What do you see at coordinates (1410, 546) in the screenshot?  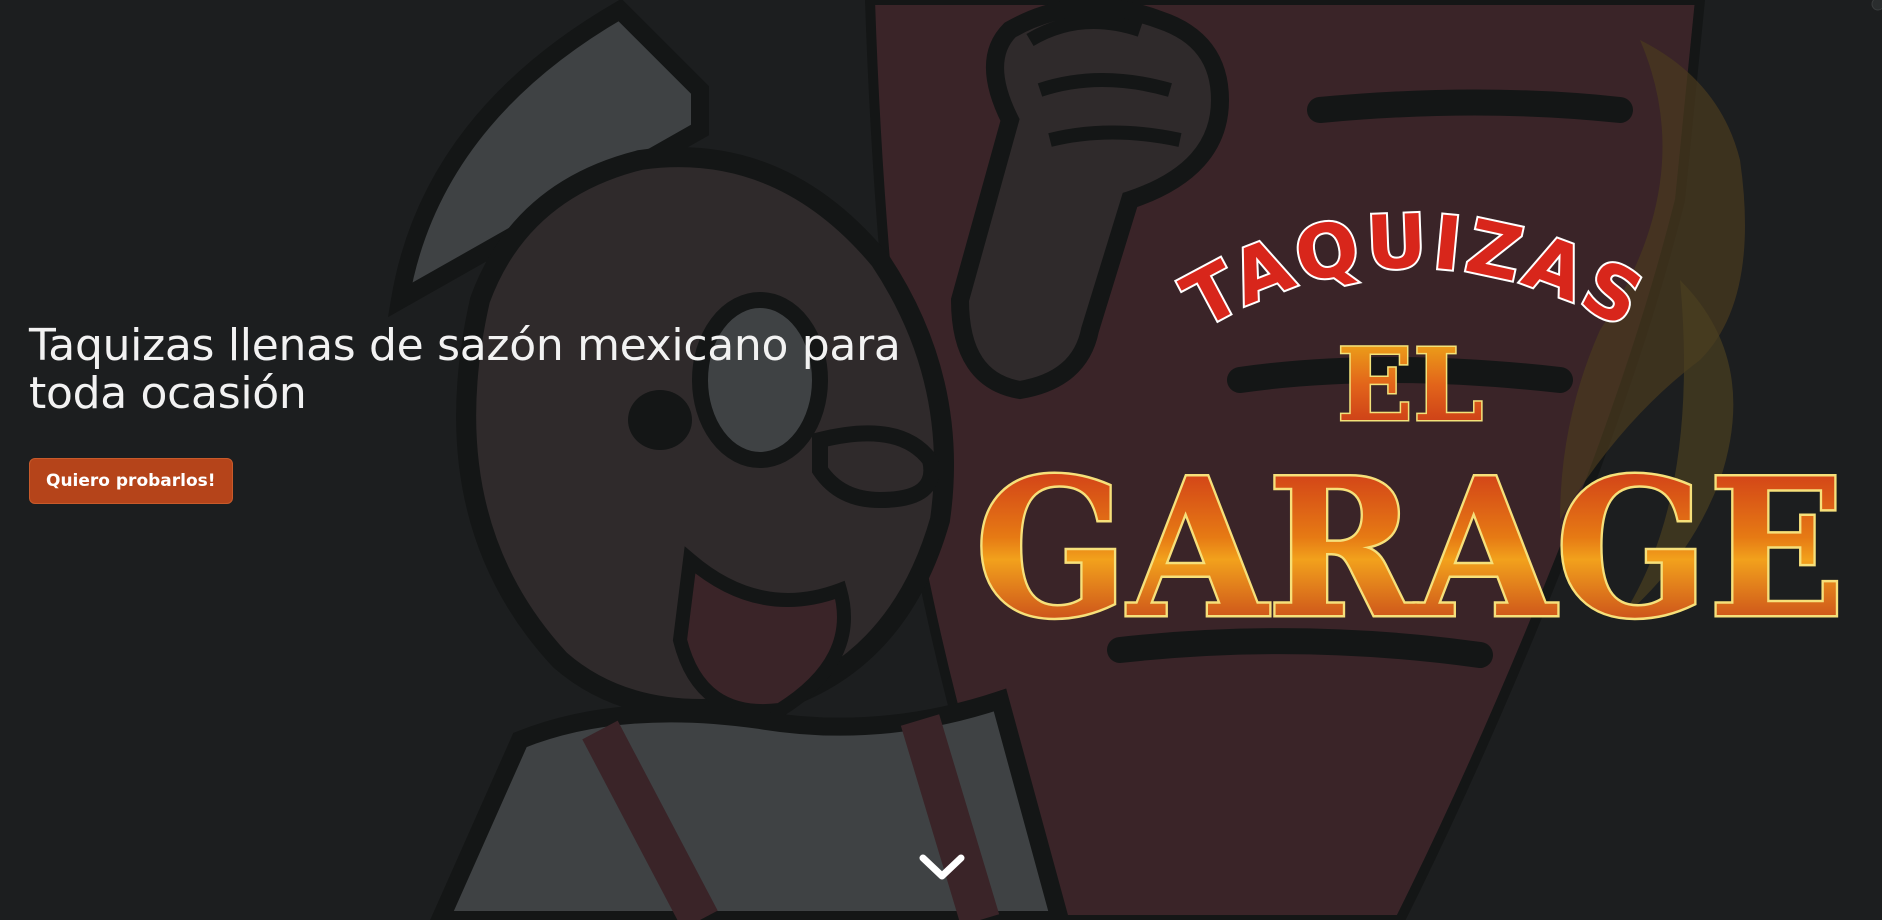 I see `logo-line-garage: GARAGE` at bounding box center [1410, 546].